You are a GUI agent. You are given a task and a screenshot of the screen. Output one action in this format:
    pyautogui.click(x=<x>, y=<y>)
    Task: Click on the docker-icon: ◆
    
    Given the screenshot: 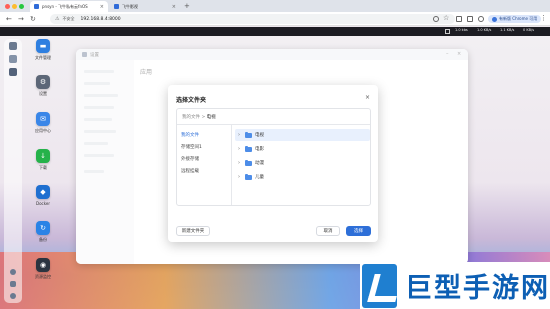 What is the action you would take?
    pyautogui.click(x=43, y=192)
    